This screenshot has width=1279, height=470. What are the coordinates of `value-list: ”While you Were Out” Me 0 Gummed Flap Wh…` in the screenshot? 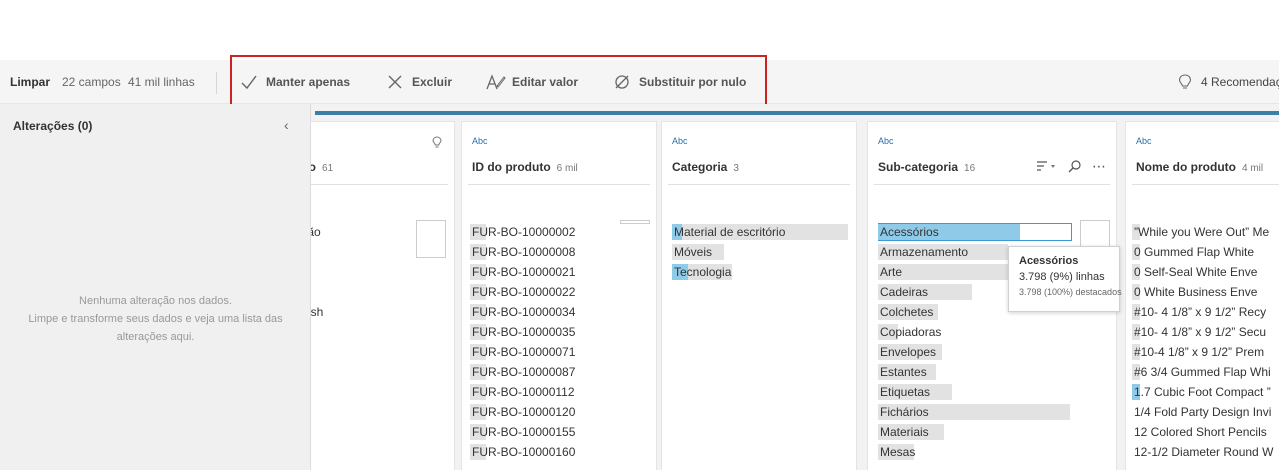 It's located at (1202, 342).